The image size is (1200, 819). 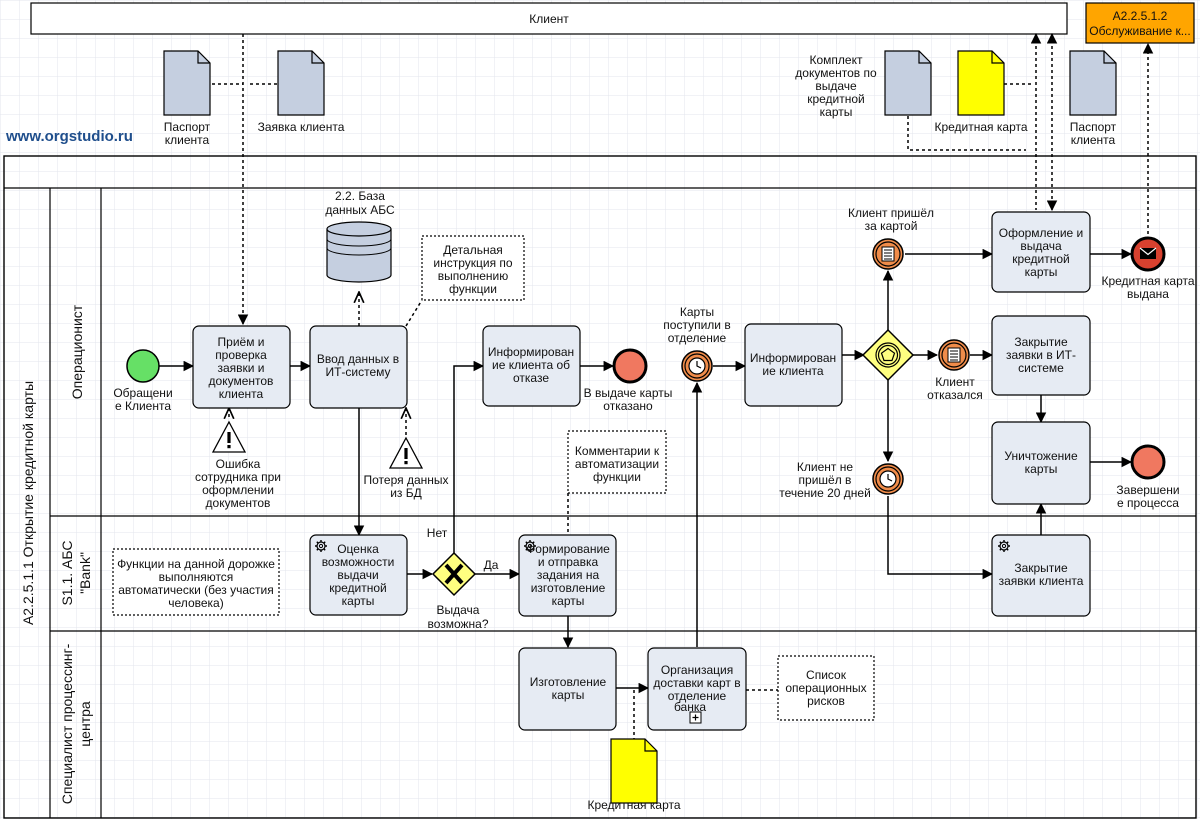 I want to click on task-make-card: Изготовление карты, so click(x=567, y=689).